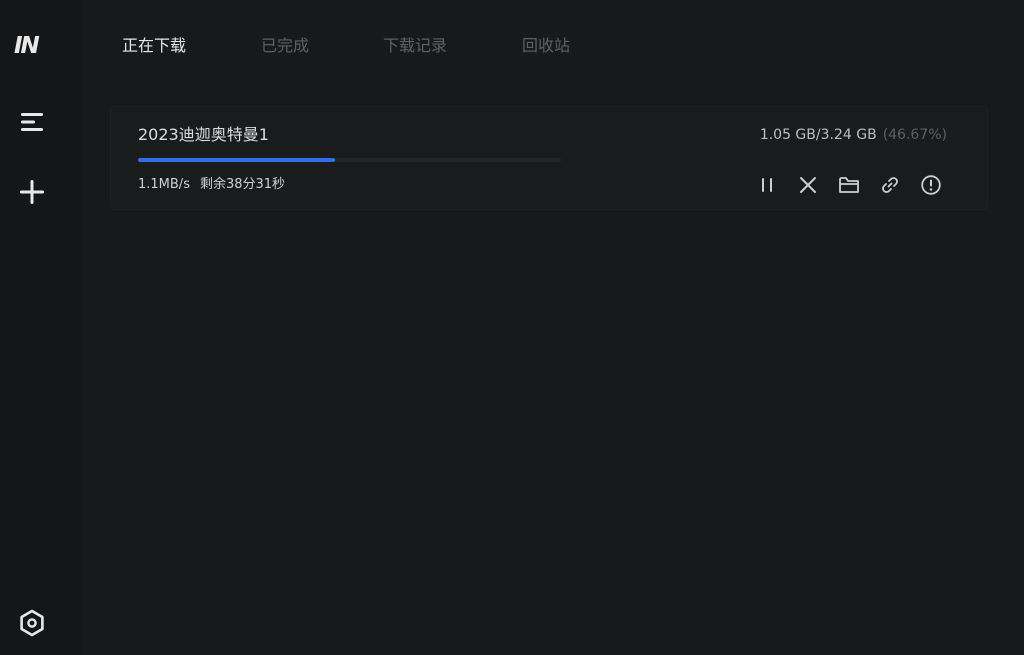 This screenshot has width=1024, height=655. What do you see at coordinates (914, 135) in the screenshot?
I see `percent-text: (46.67%)` at bounding box center [914, 135].